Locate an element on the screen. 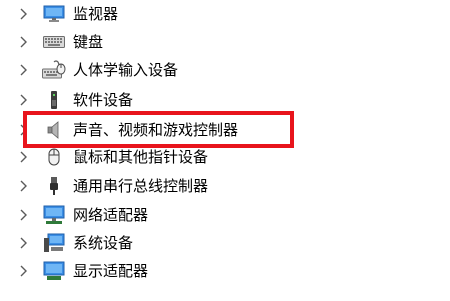  tree-item-sound-video-game-controllers: 声音、视频和游戏控制器 is located at coordinates (225, 130).